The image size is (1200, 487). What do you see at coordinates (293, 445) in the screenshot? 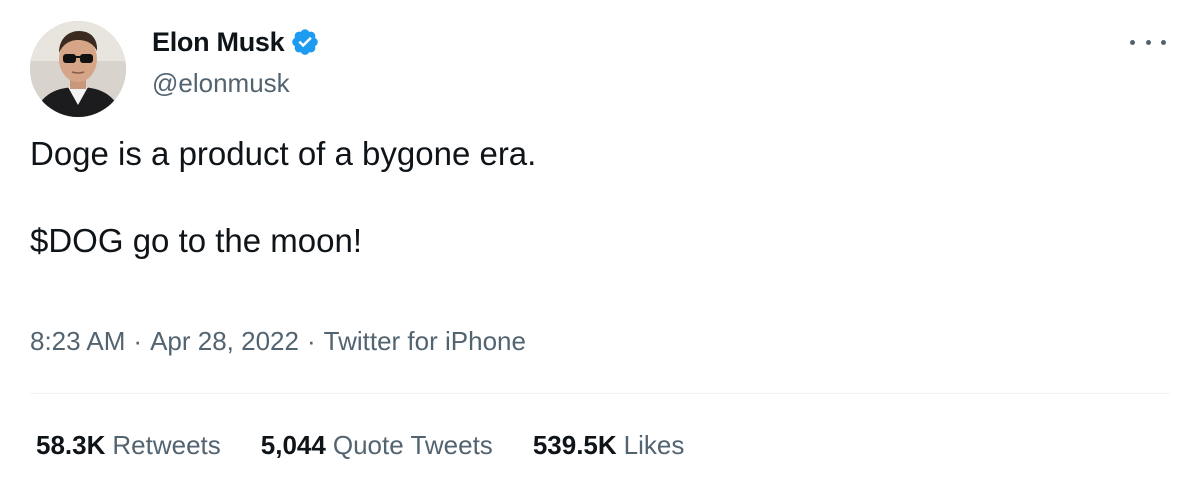
I see `quote-tweets-count: 5,044` at bounding box center [293, 445].